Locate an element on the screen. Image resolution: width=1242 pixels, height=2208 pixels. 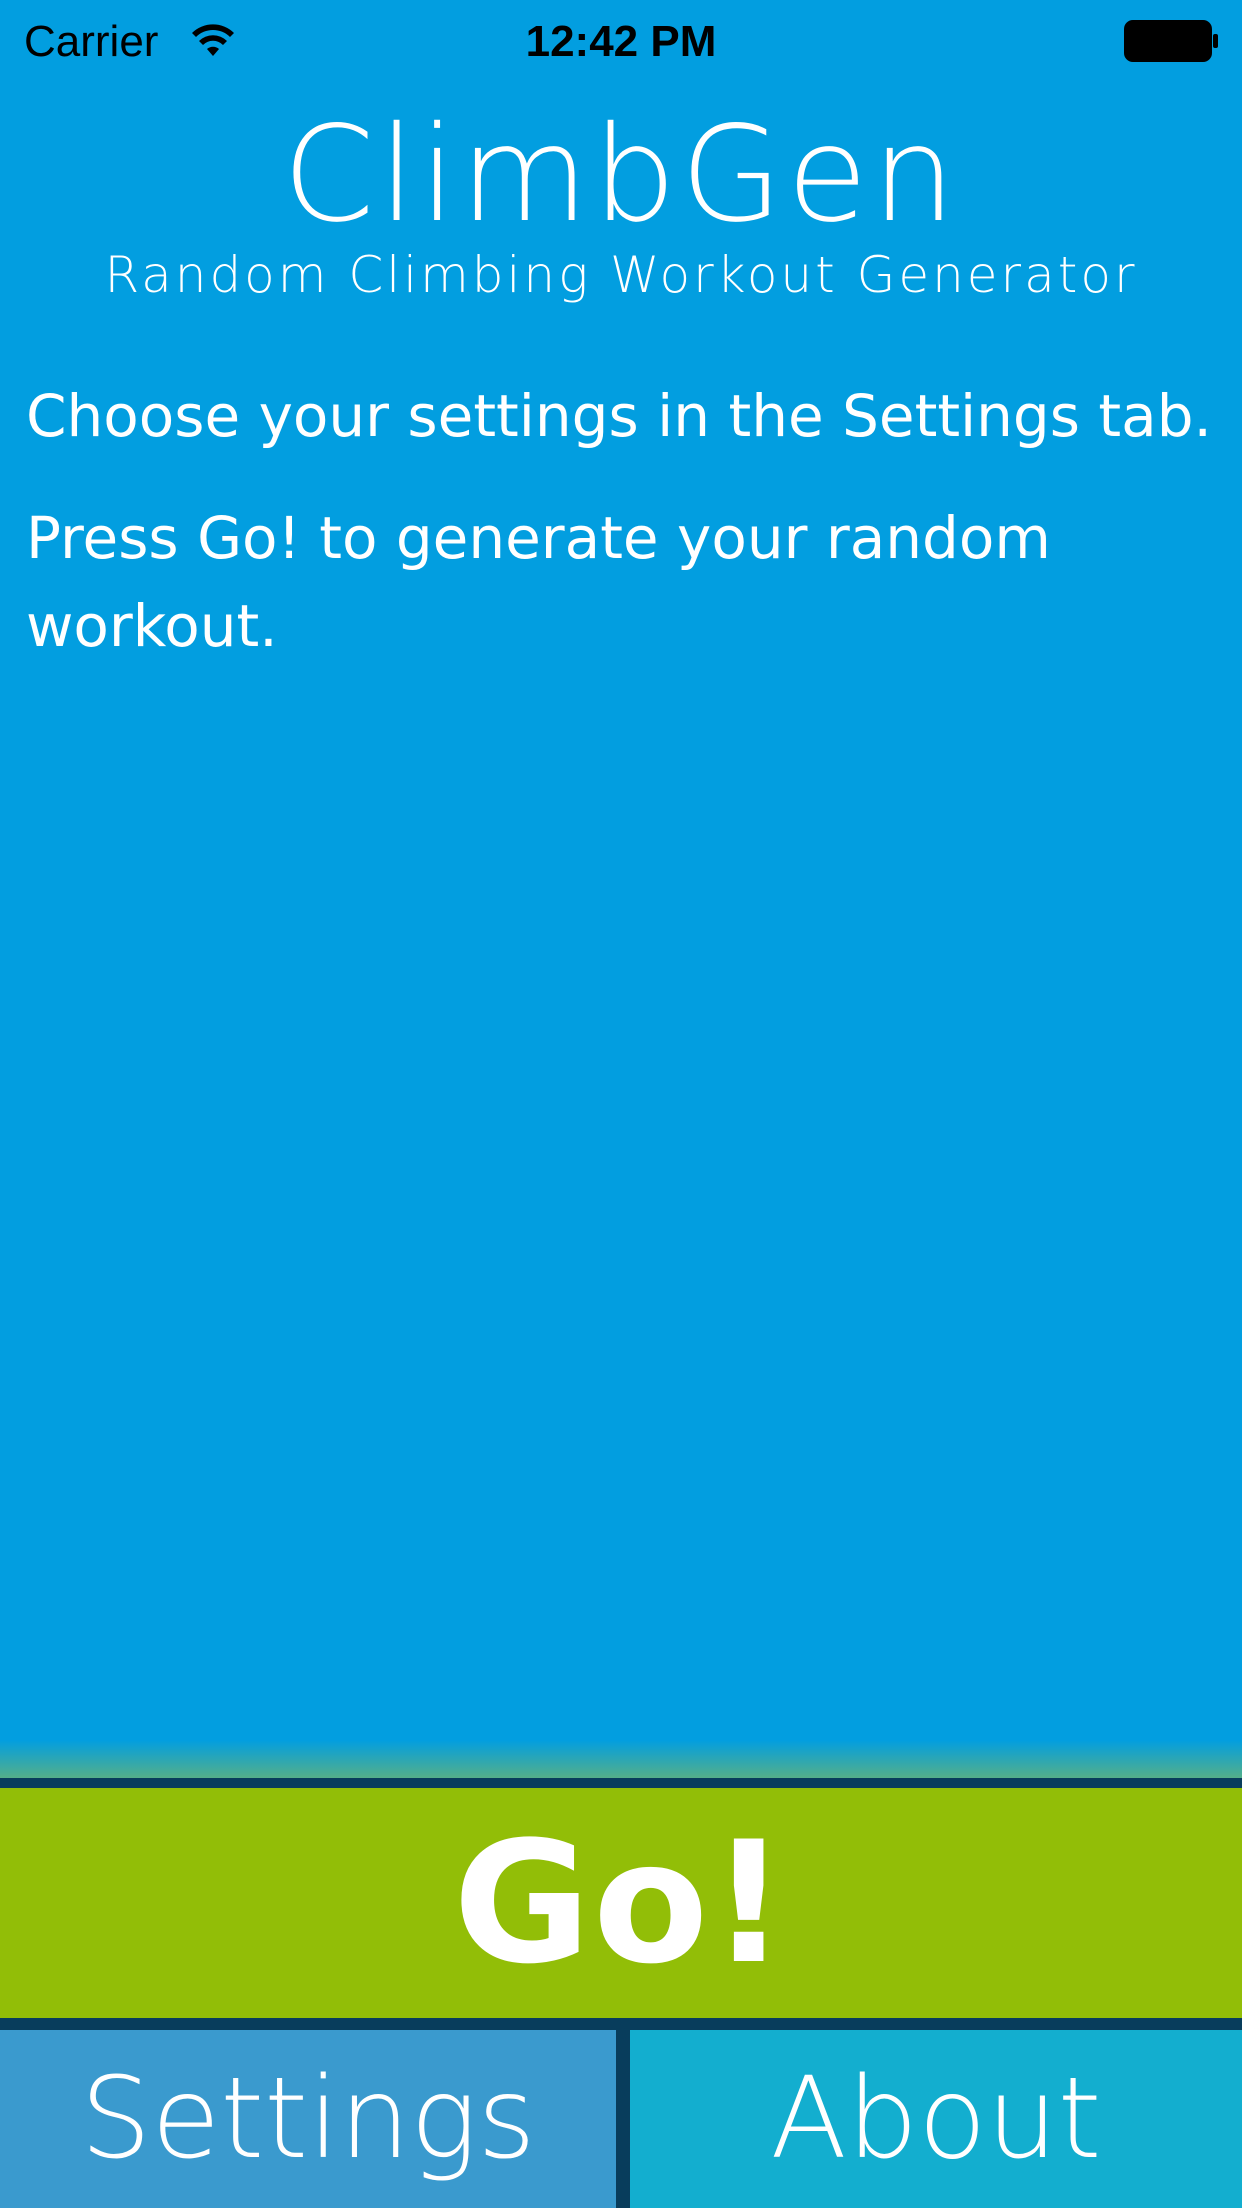
go-button-shadow is located at coordinates (621, 1760).